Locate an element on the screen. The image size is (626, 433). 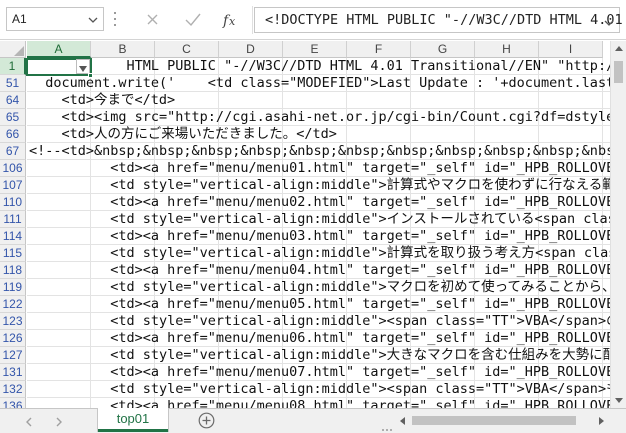
drag-handle-icon is located at coordinates (115, 20).